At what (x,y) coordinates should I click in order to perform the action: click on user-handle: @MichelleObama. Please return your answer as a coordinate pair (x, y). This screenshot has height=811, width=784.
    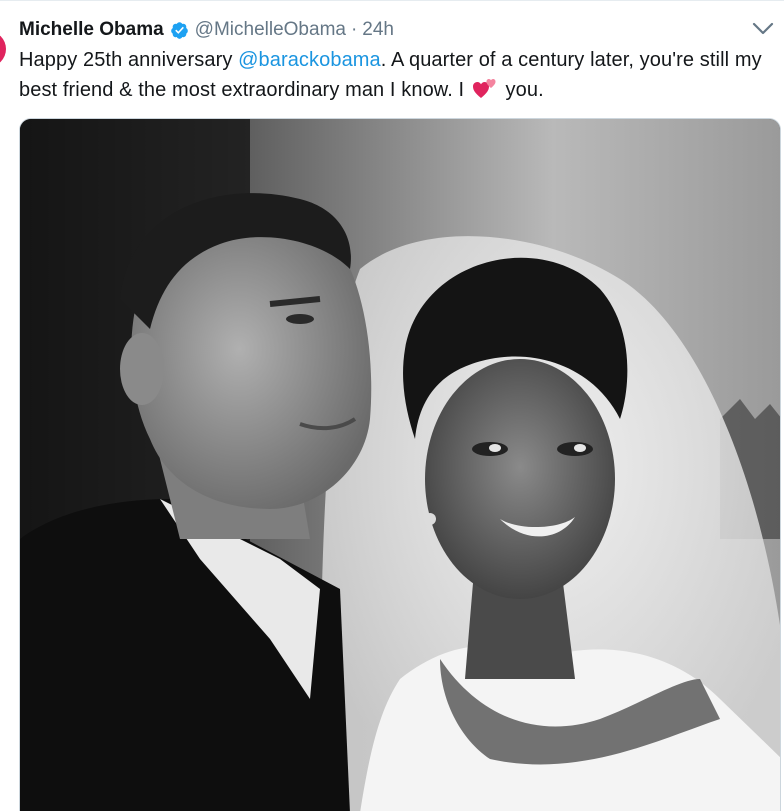
    Looking at the image, I should click on (270, 30).